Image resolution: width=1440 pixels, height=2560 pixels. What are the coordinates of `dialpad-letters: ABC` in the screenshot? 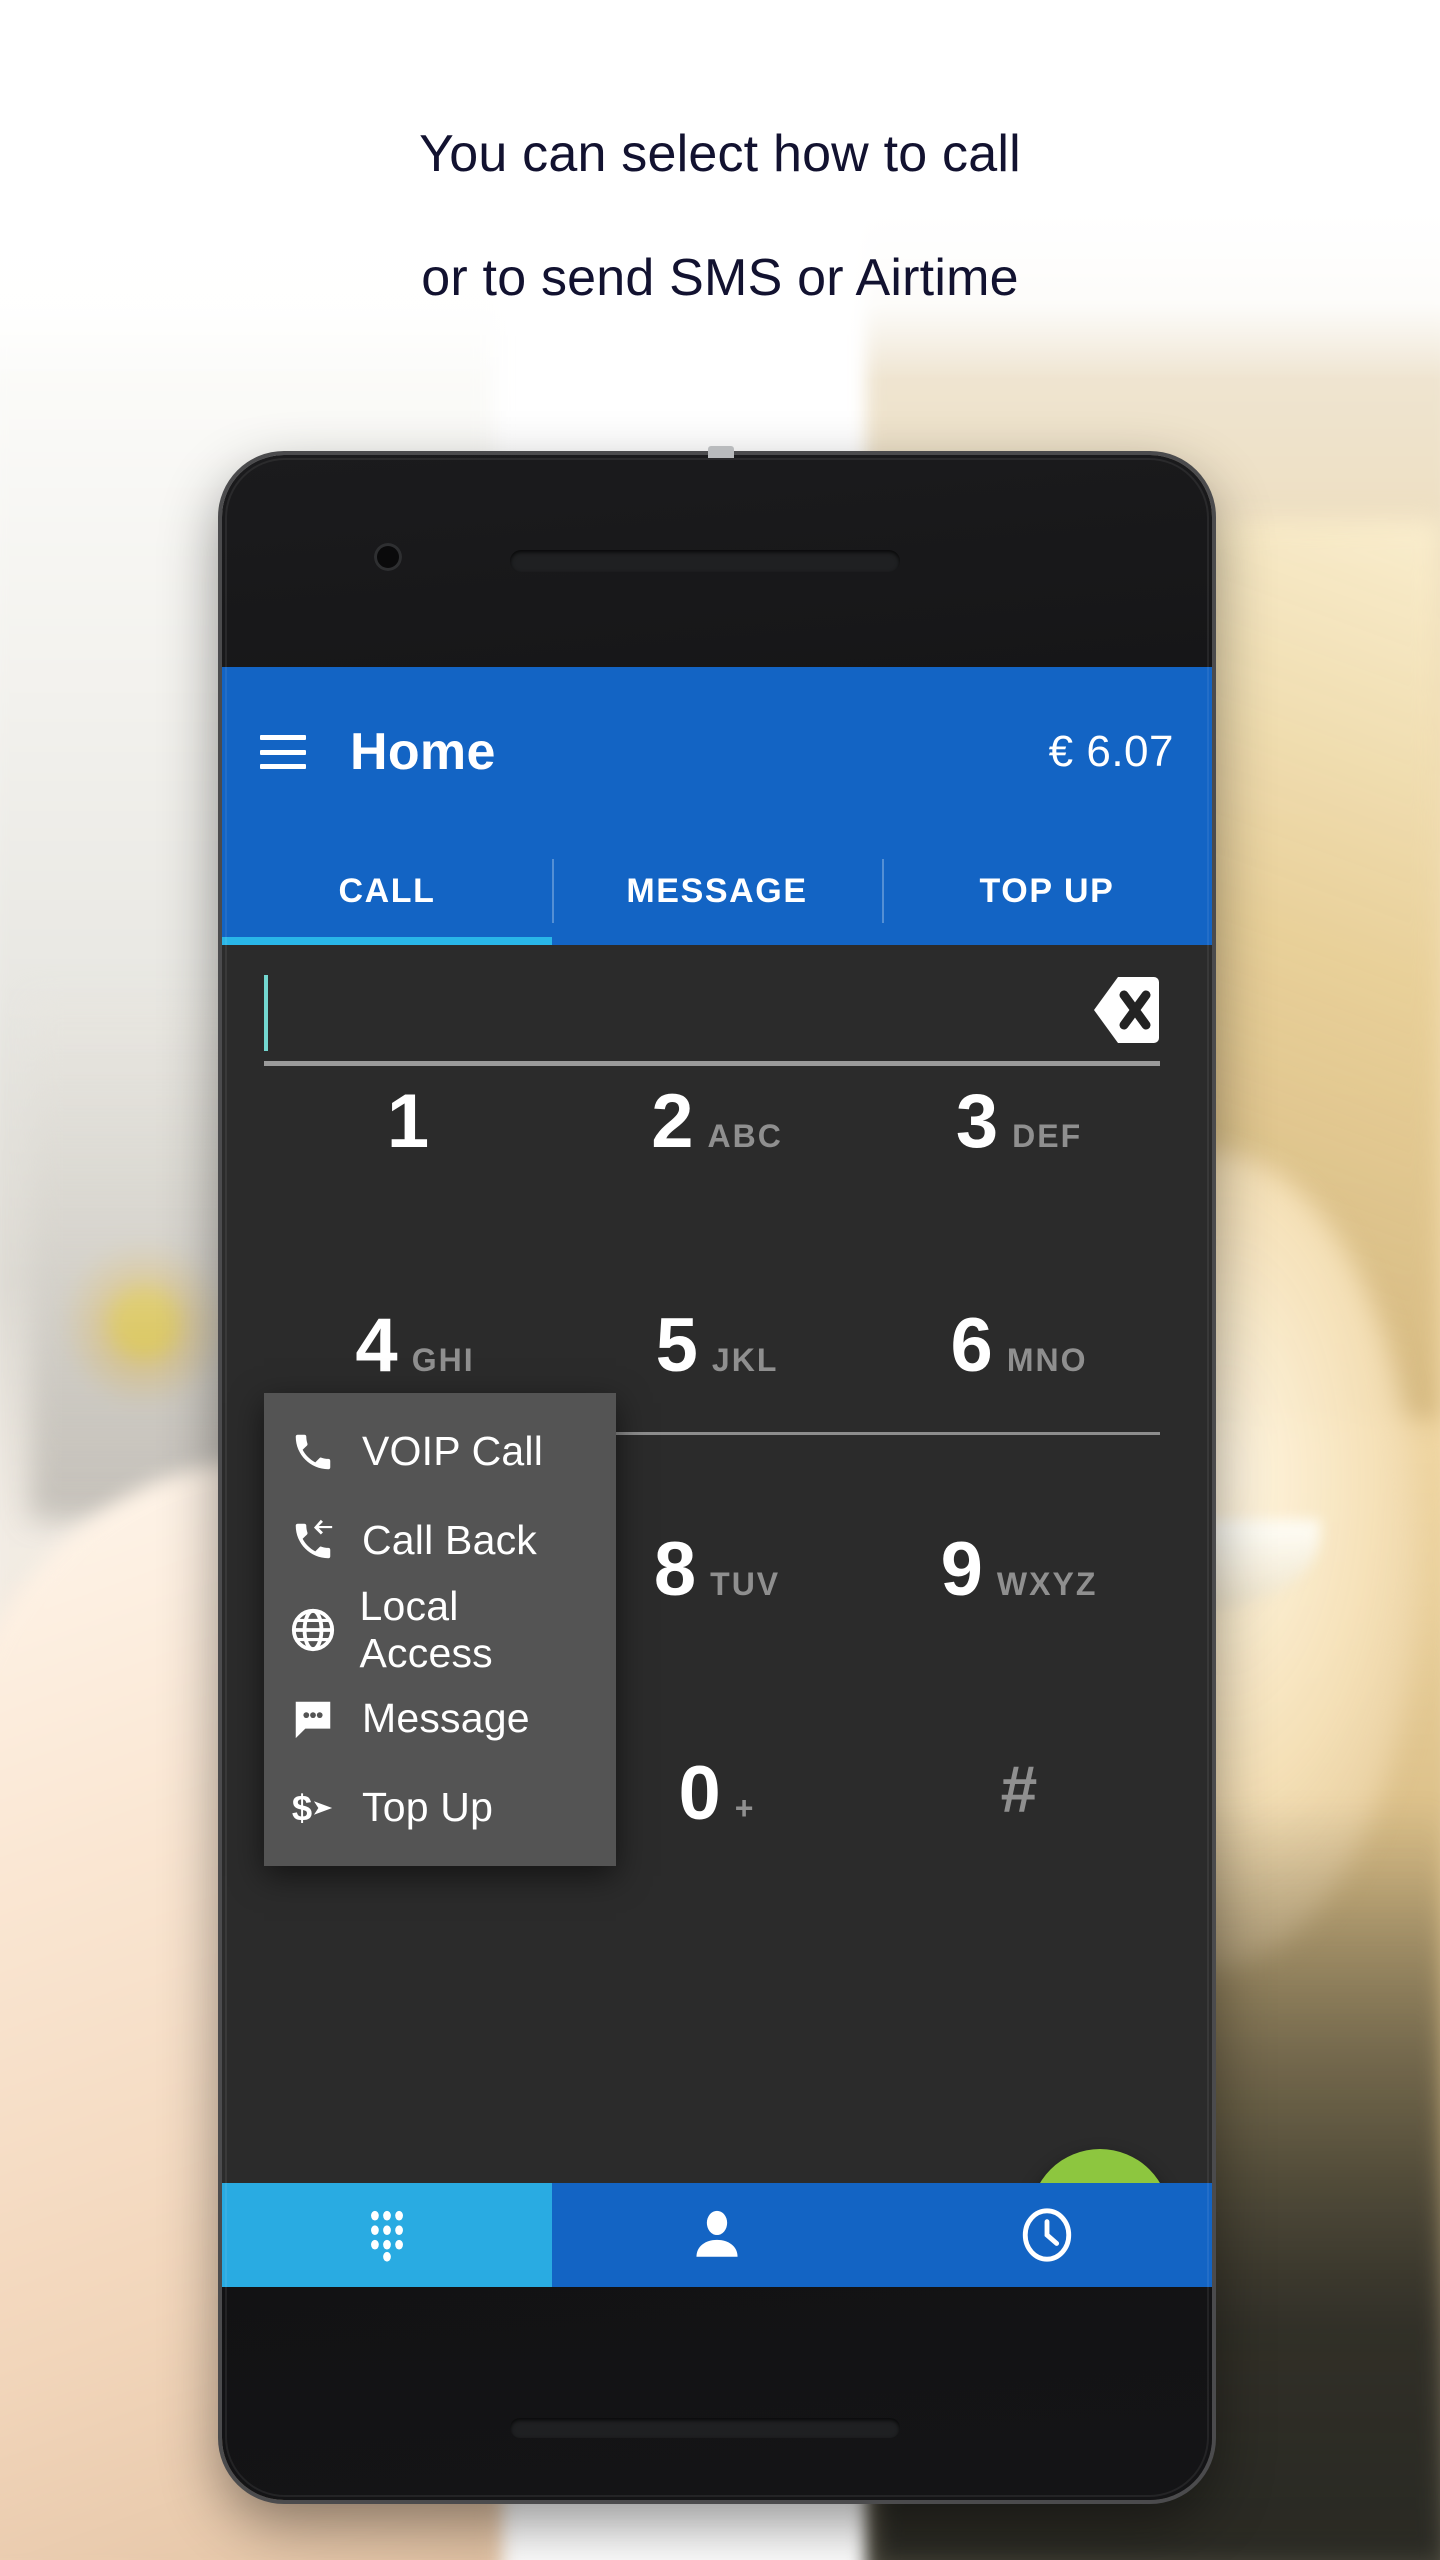 It's located at (745, 1136).